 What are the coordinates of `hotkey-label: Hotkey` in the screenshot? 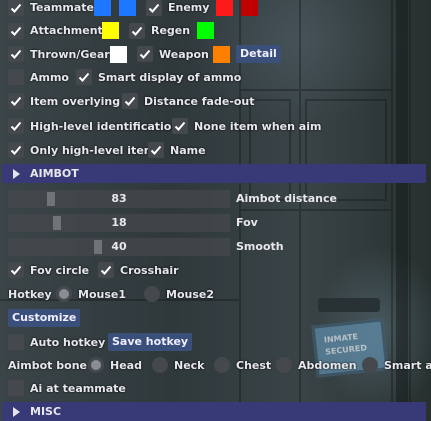 It's located at (30, 294).